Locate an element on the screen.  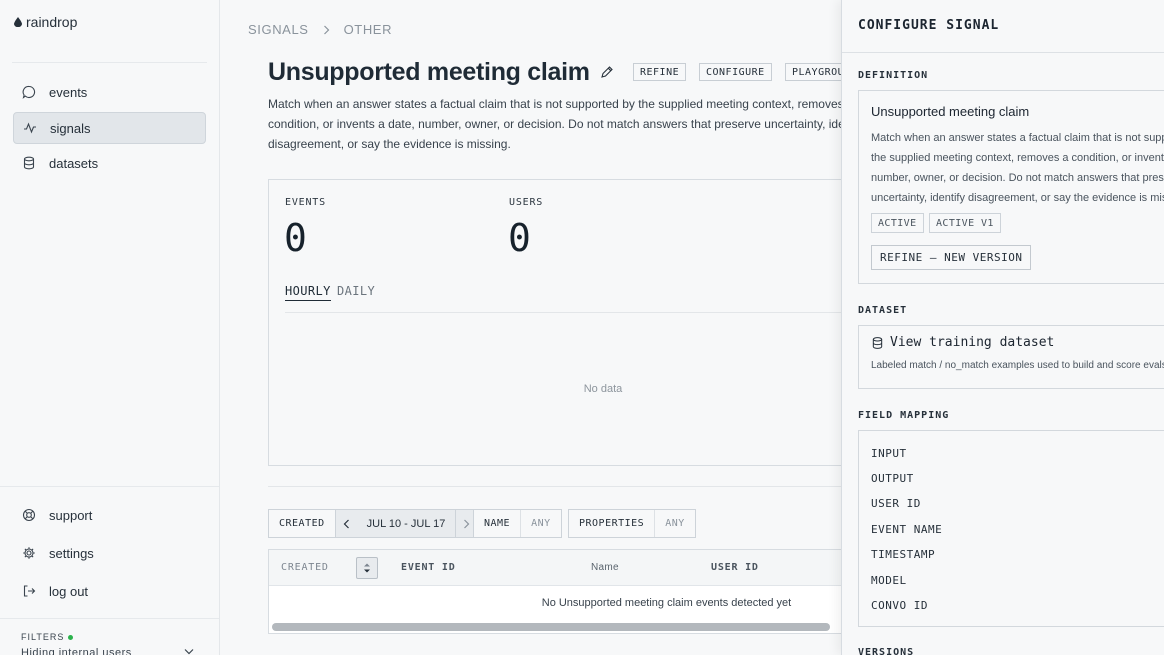
name-filter-value: ANY is located at coordinates (540, 523).